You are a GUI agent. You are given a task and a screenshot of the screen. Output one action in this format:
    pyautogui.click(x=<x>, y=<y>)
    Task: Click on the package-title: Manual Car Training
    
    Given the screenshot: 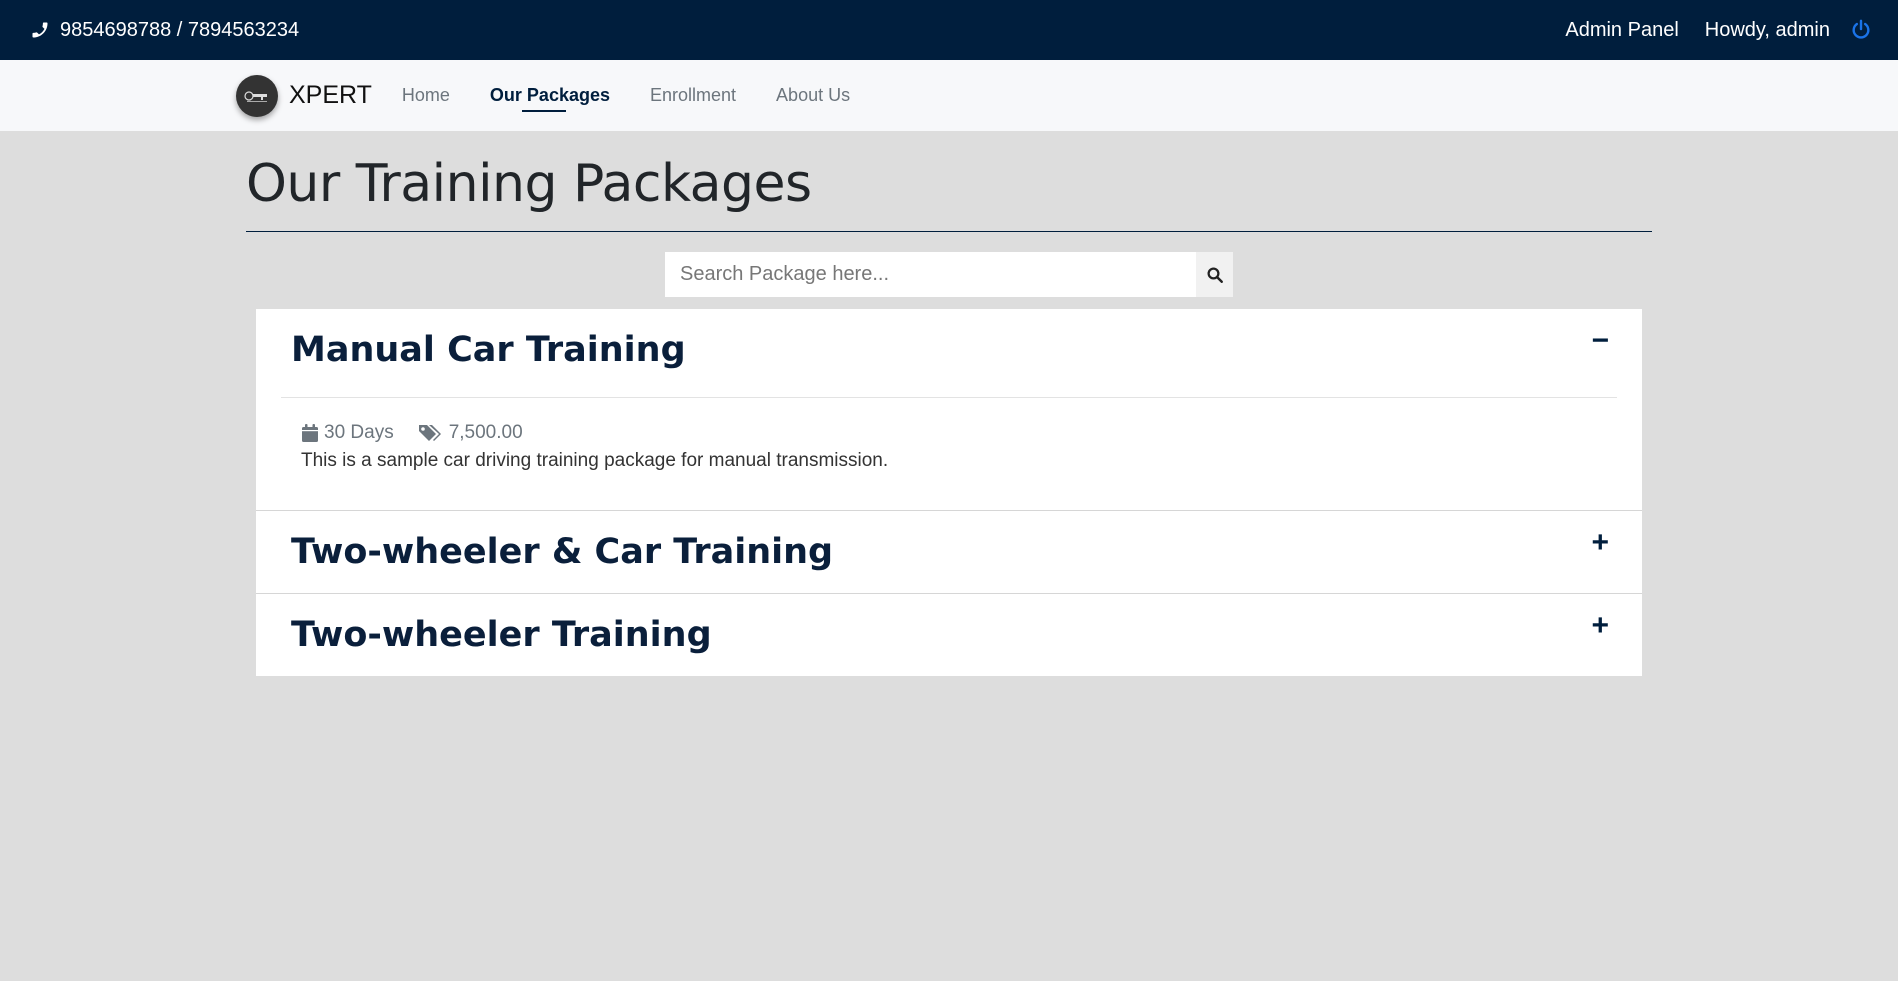 What is the action you would take?
    pyautogui.click(x=488, y=350)
    